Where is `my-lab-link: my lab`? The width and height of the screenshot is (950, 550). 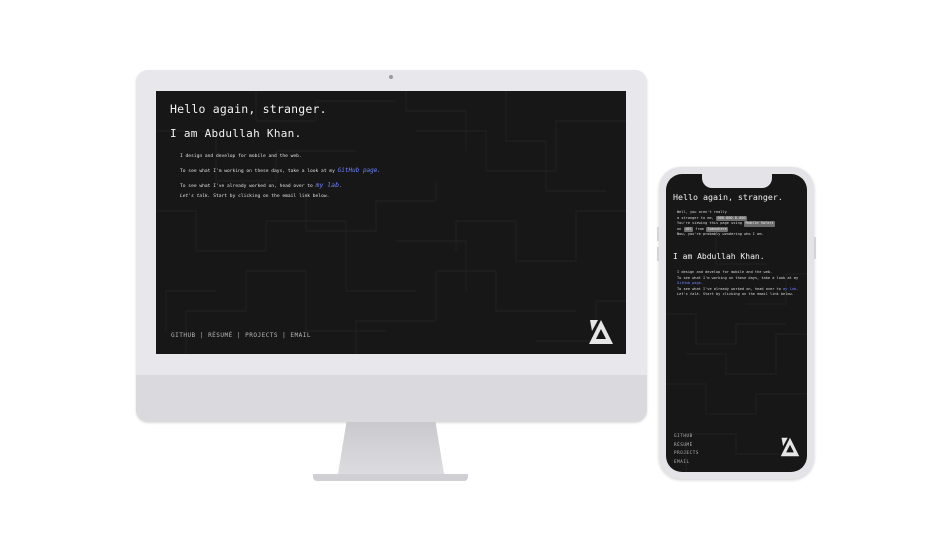
my-lab-link: my lab is located at coordinates (327, 185).